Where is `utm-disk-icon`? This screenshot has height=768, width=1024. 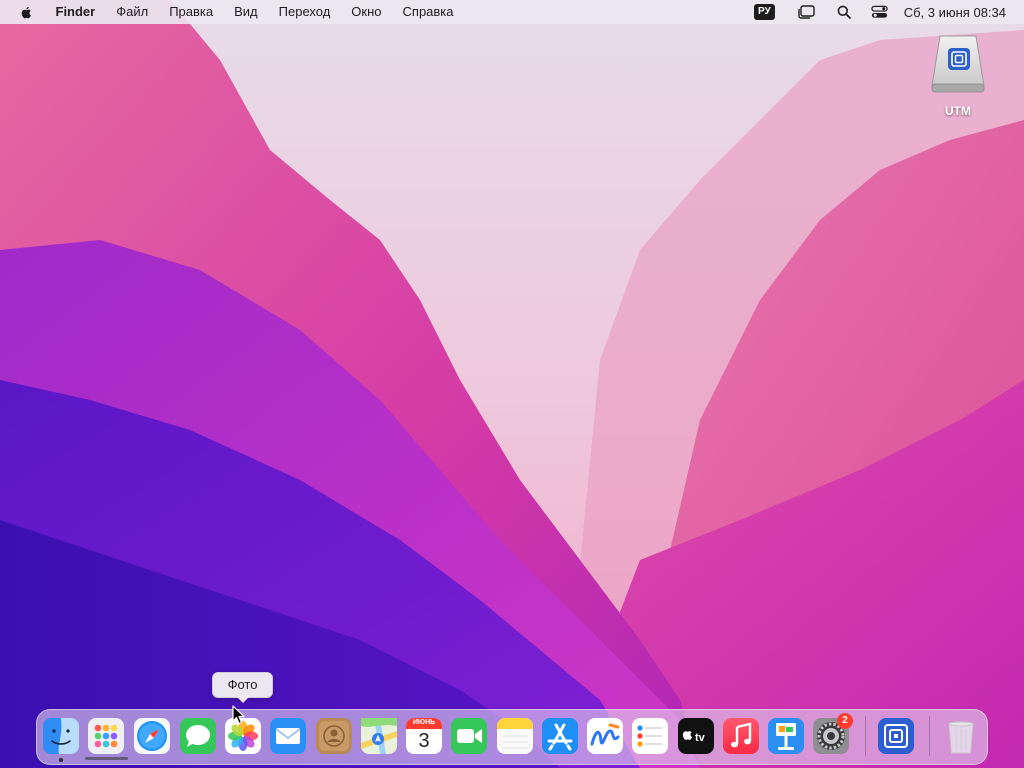
utm-disk-icon is located at coordinates (958, 65).